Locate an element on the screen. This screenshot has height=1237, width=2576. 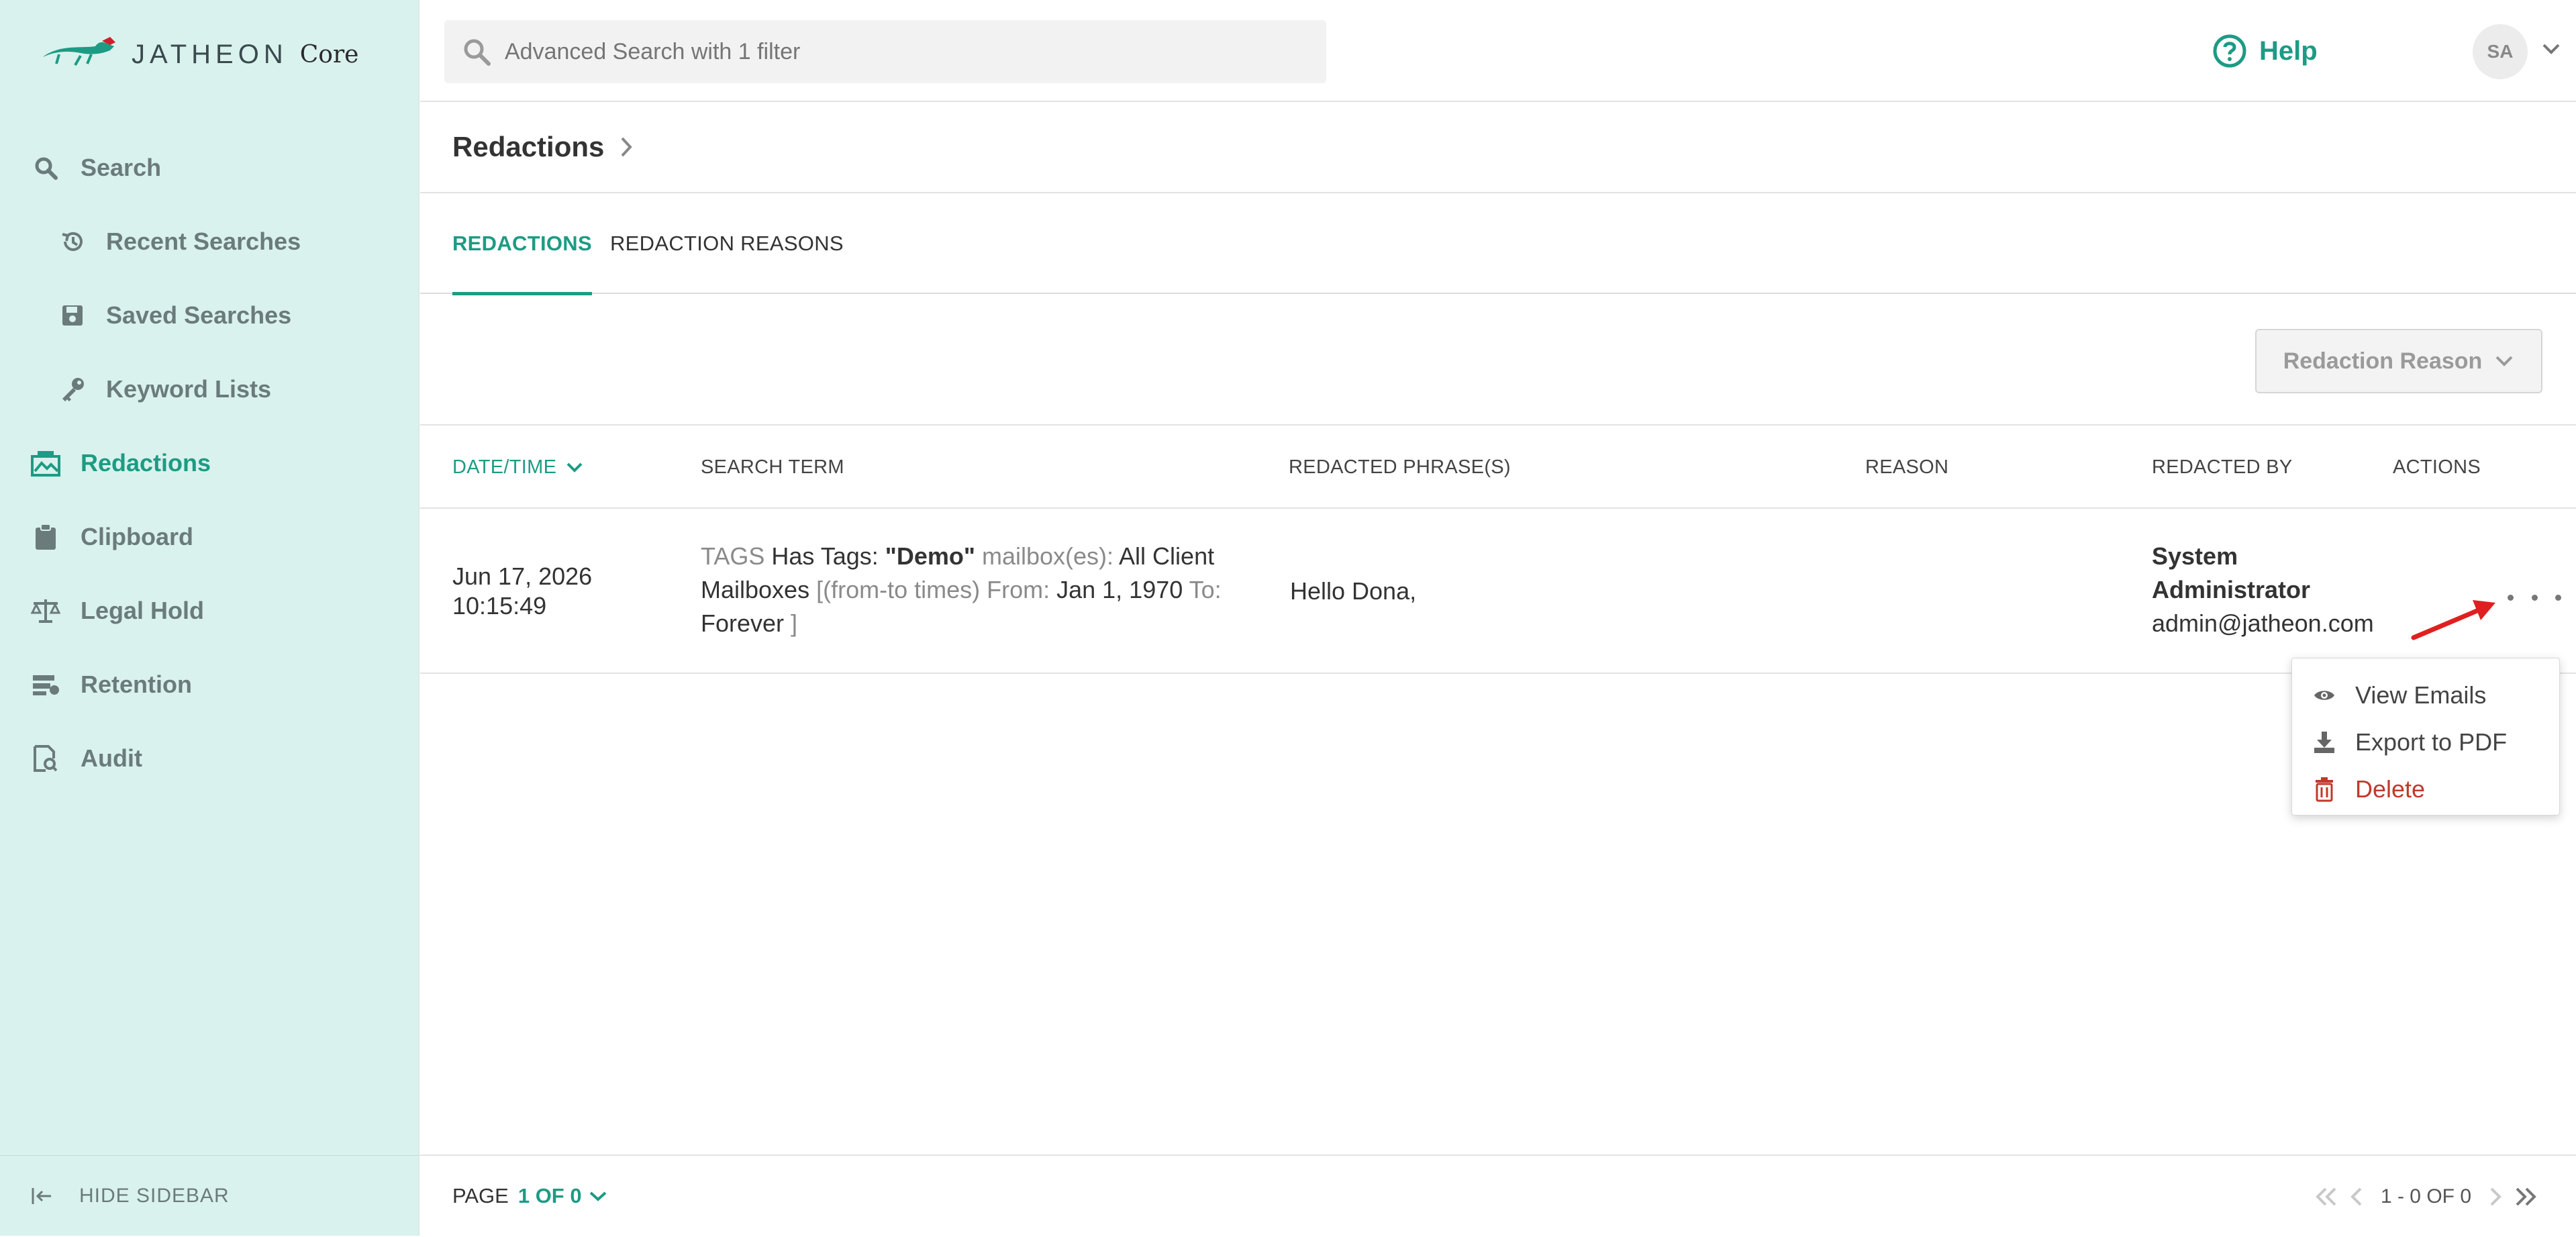
download-icon is located at coordinates (2324, 742).